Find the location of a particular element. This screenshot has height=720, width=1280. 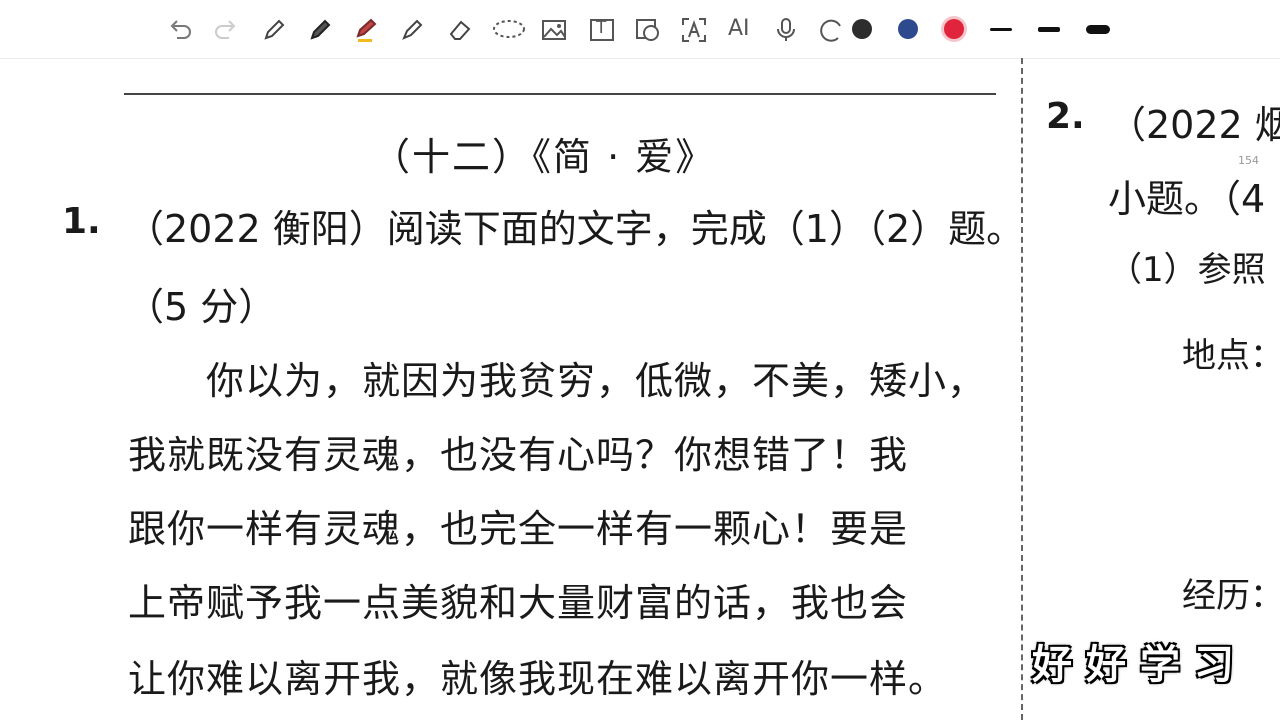

section-title: （十二）《简 · 爱》 is located at coordinates (544, 157).